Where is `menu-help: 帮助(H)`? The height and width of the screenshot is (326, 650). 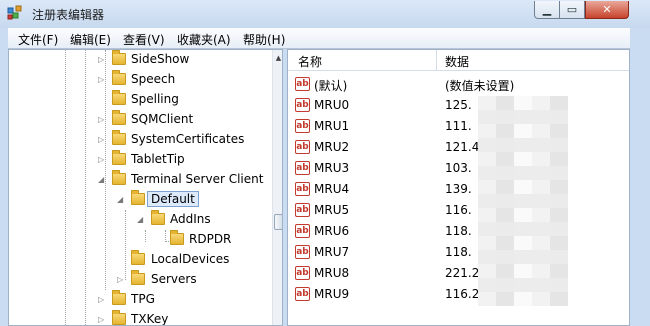 menu-help: 帮助(H) is located at coordinates (264, 39).